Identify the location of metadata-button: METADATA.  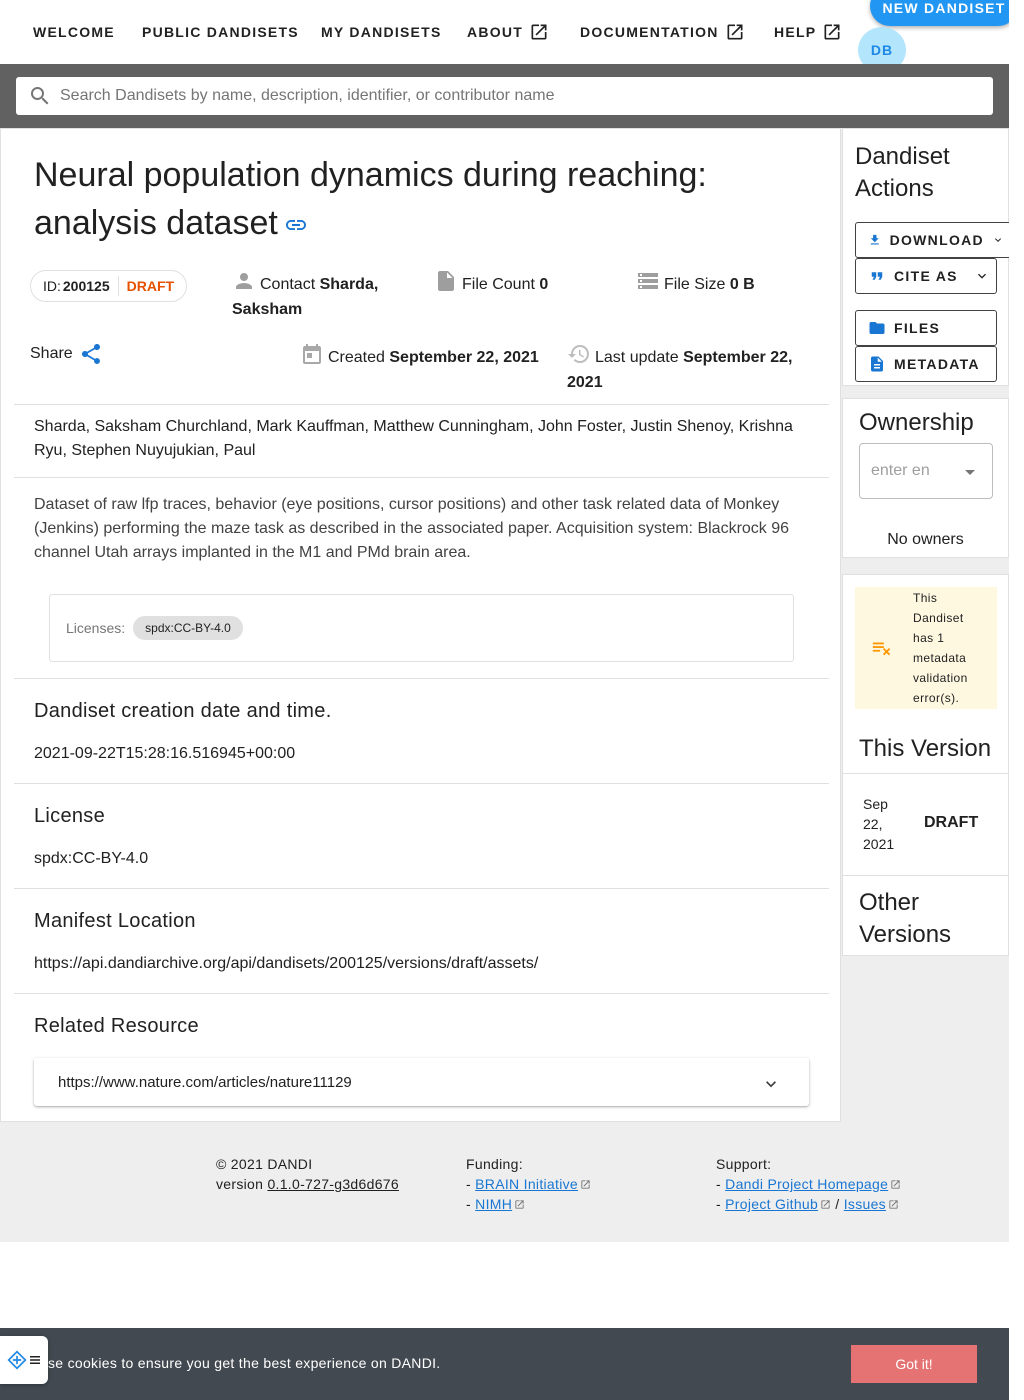
(926, 364).